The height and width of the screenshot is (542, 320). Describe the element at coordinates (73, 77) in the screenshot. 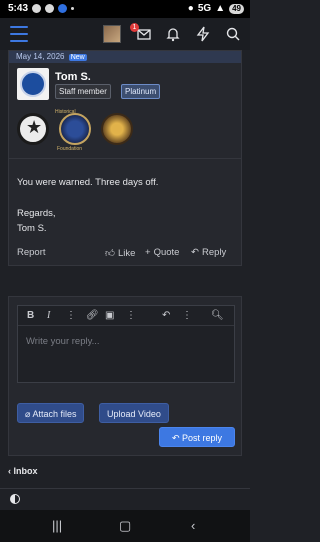

I see `post-author: Tom S.` at that location.